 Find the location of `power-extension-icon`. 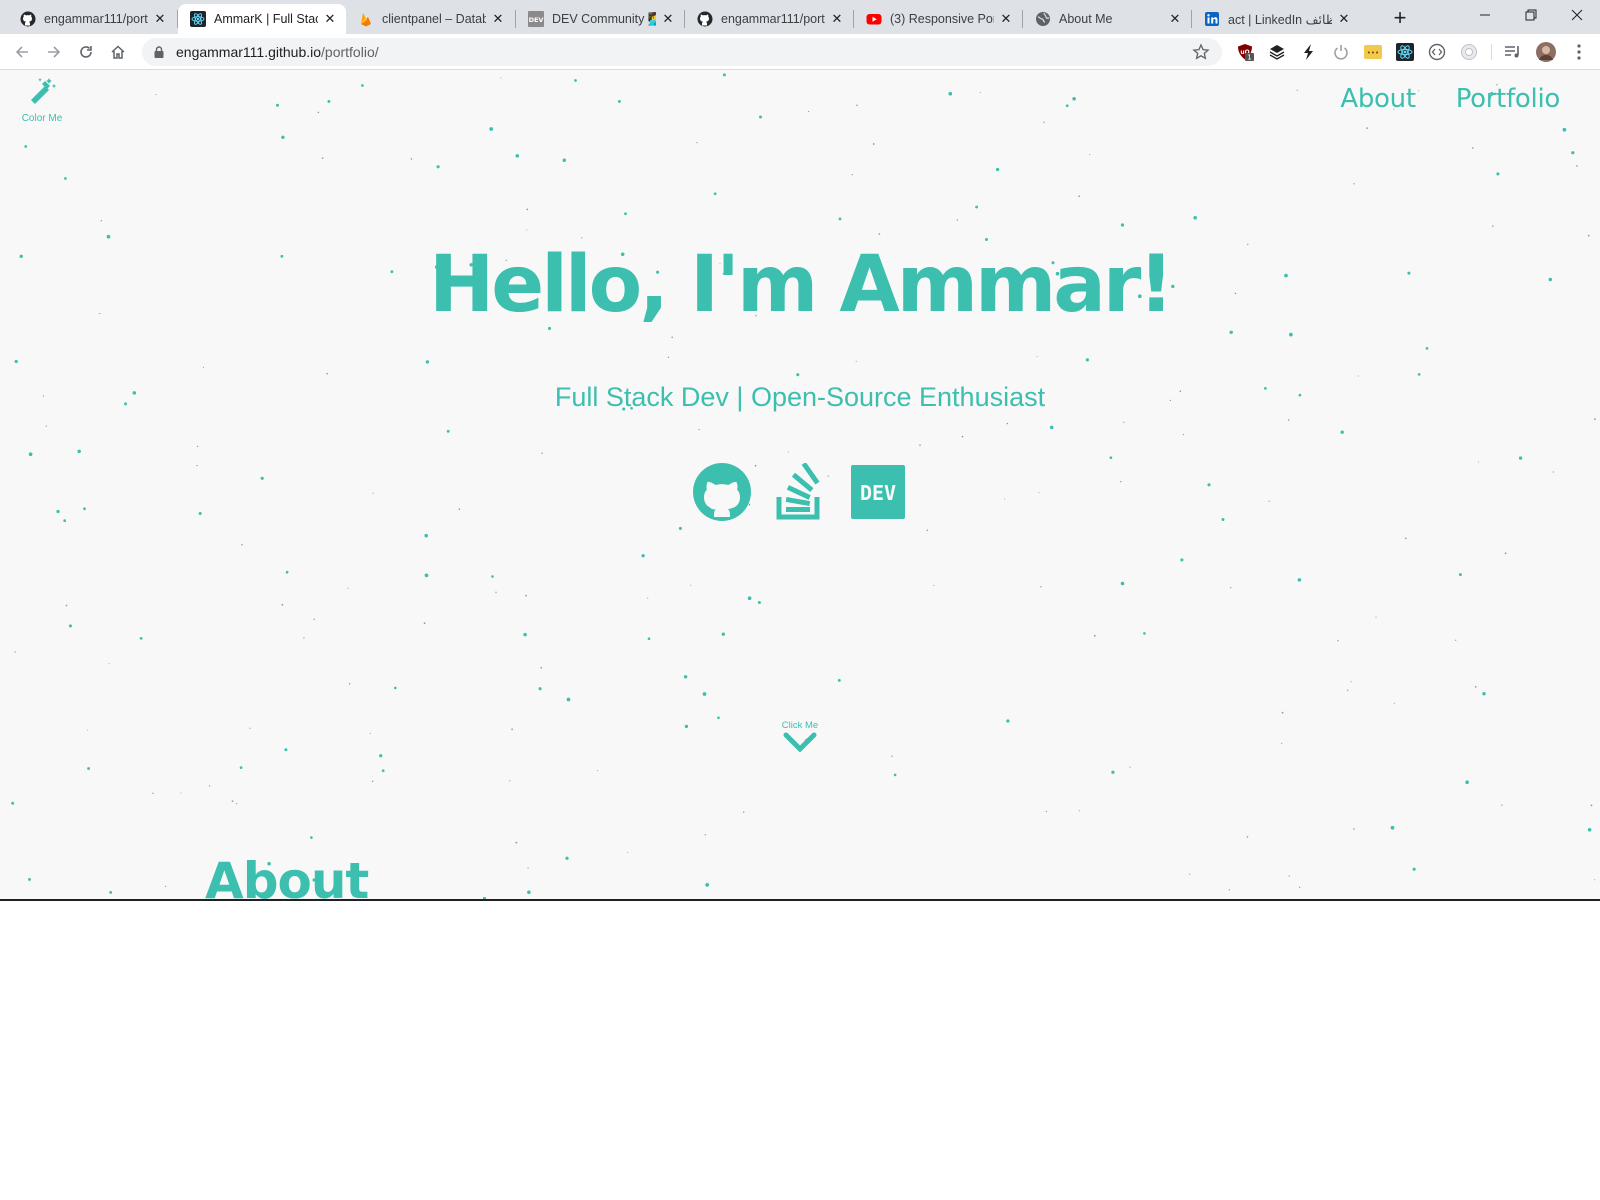

power-extension-icon is located at coordinates (1341, 52).